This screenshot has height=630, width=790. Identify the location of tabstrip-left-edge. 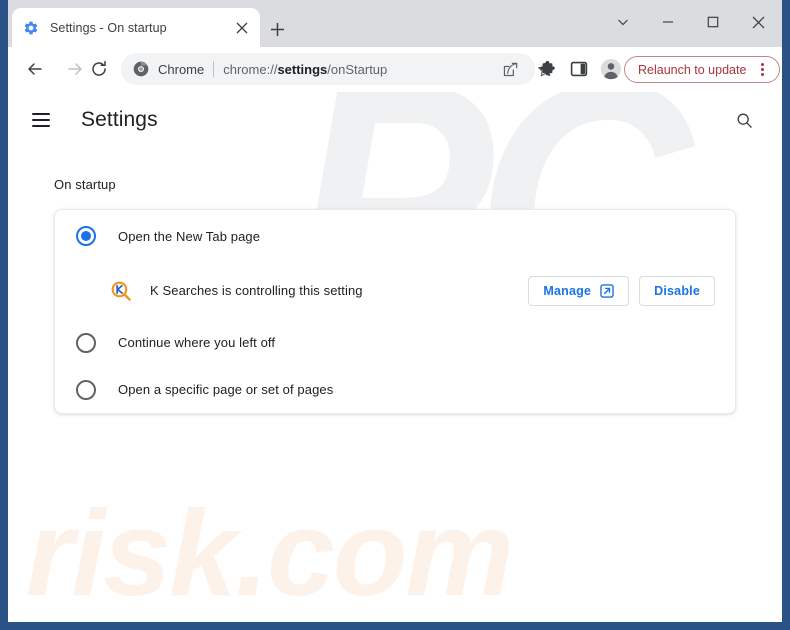
(4, 23).